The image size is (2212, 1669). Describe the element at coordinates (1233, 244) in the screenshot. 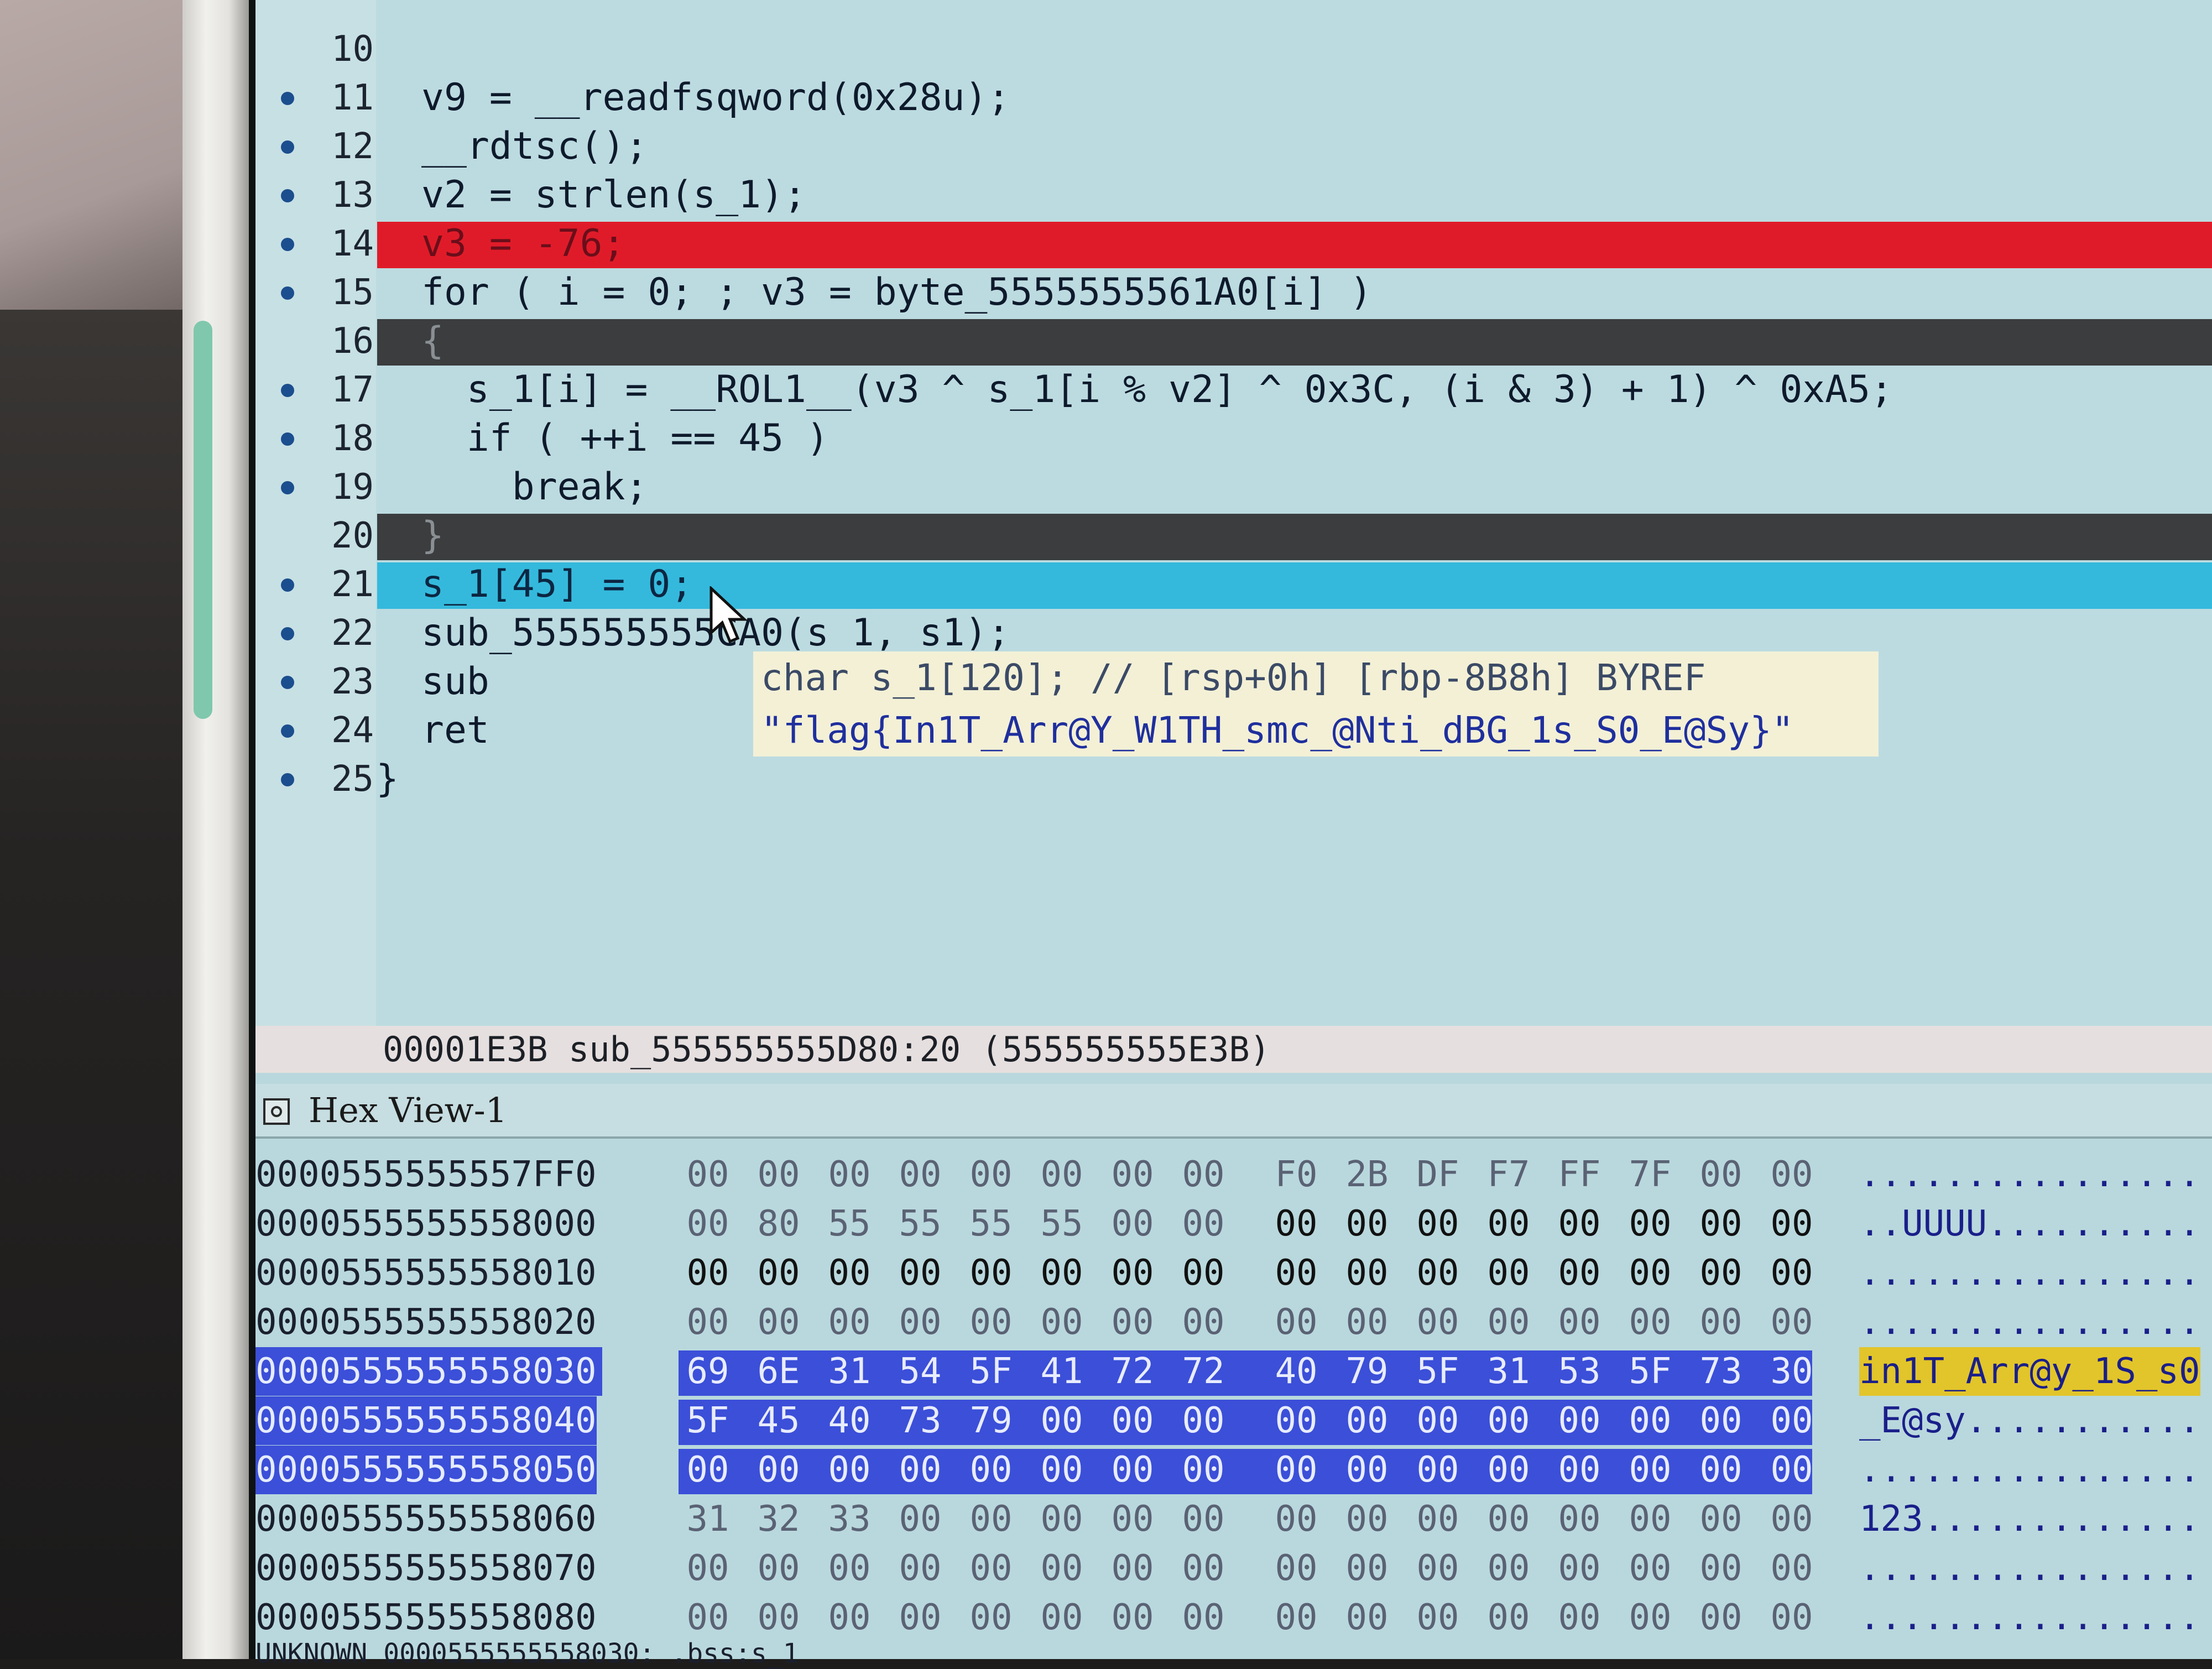

I see `code-line-breakpoint: 14 v3 = -76;` at that location.